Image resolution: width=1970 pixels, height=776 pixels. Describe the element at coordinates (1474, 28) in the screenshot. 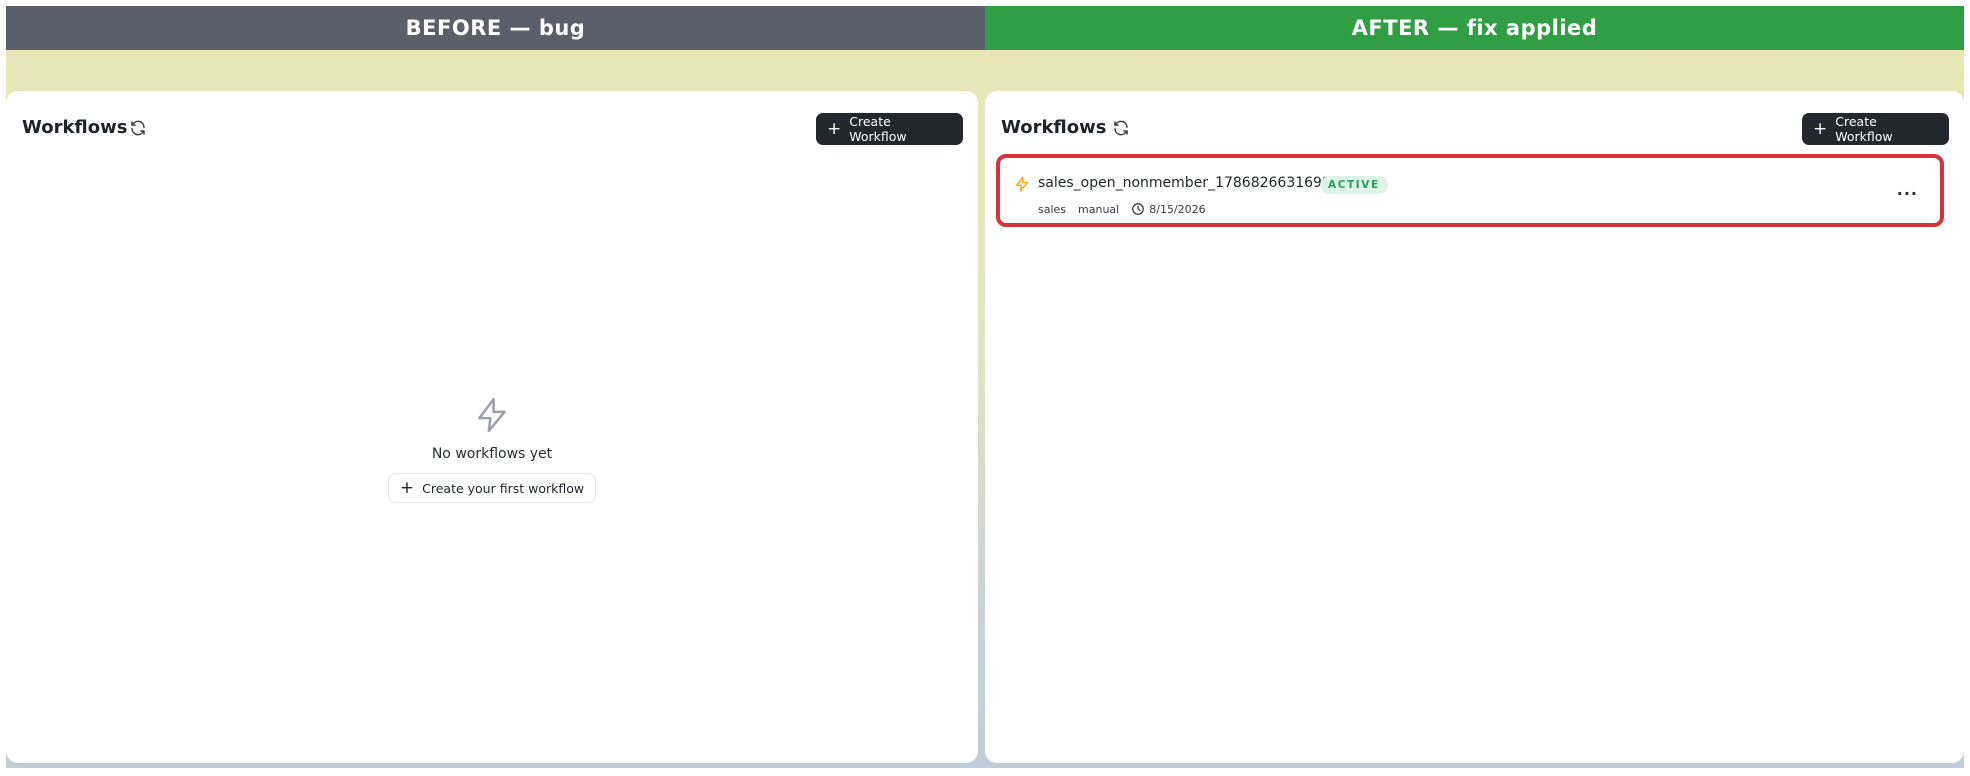

I see `after-header: AFTER — fix applied` at that location.